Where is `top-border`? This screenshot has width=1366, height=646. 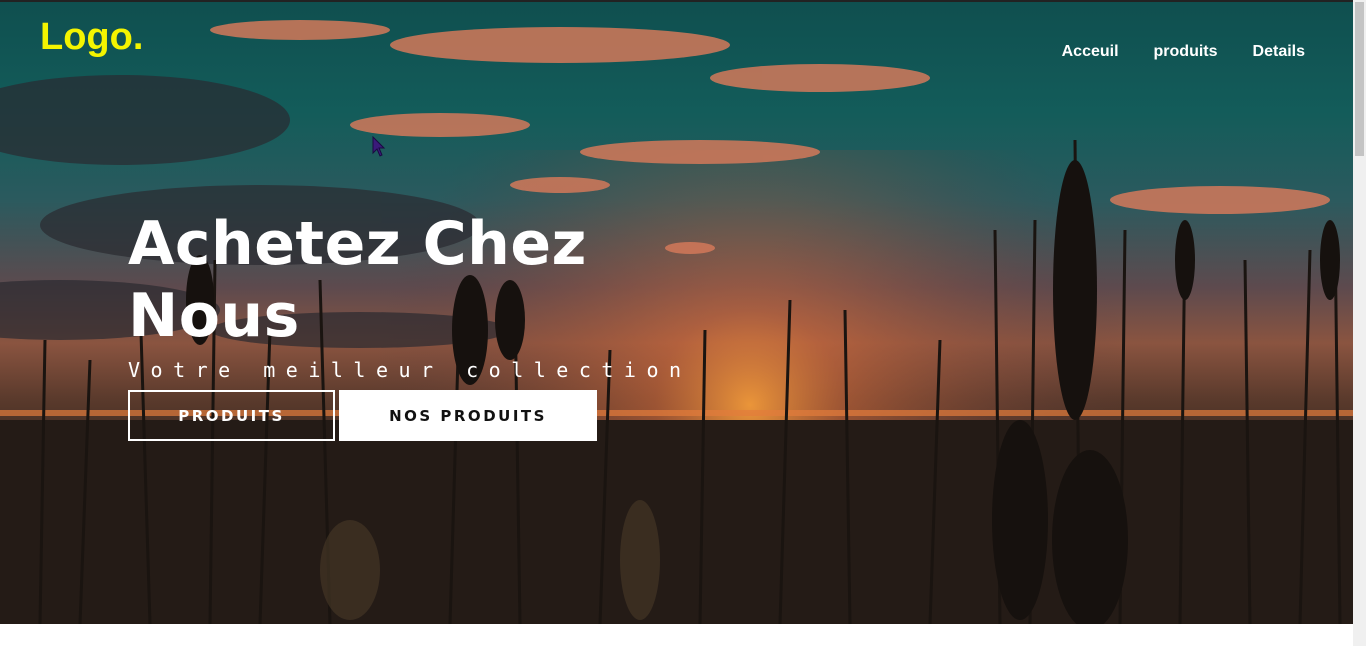 top-border is located at coordinates (676, 1).